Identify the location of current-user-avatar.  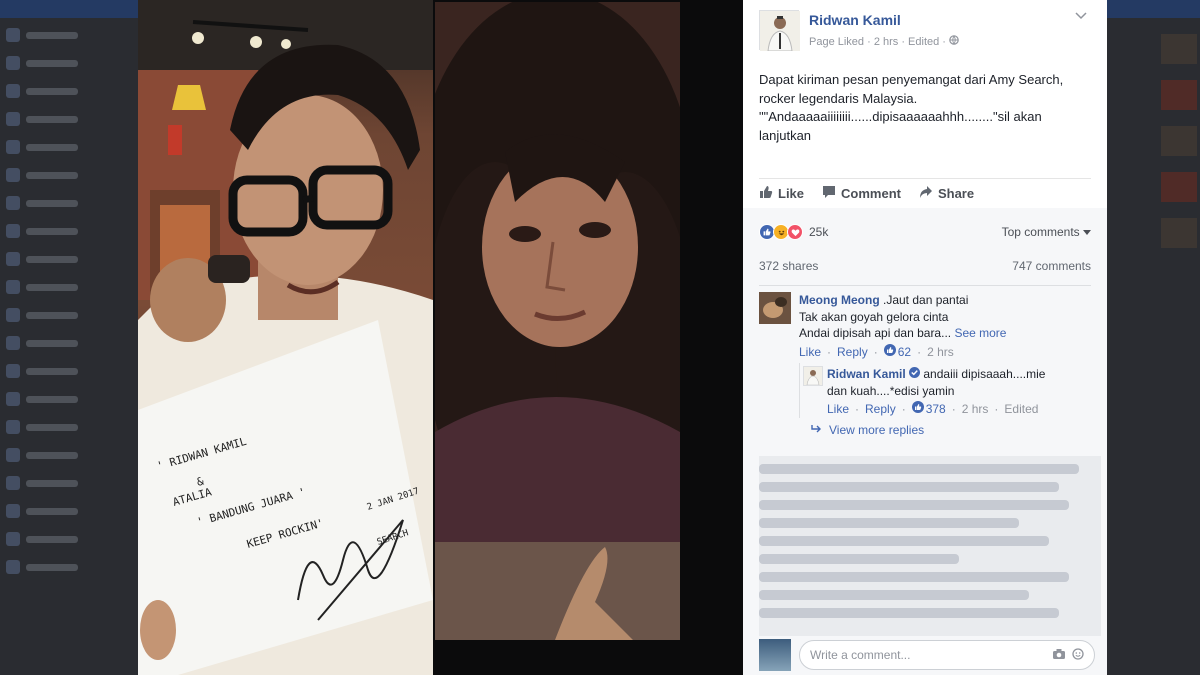
(775, 655).